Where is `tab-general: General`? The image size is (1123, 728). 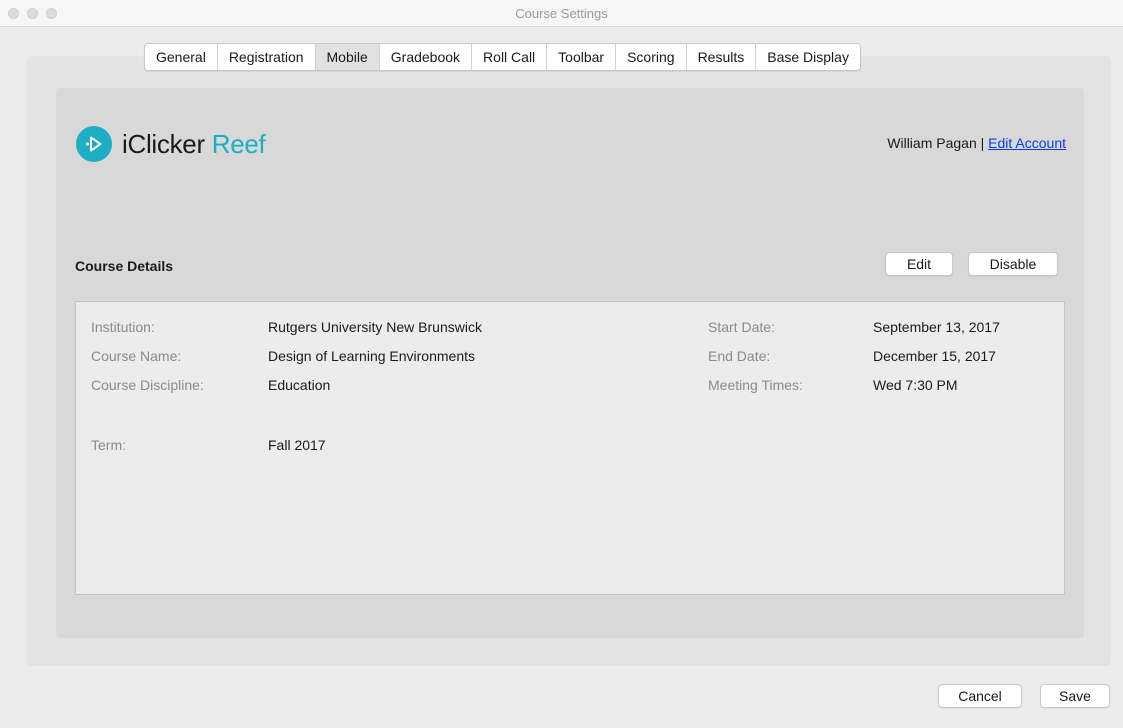
tab-general: General is located at coordinates (181, 57).